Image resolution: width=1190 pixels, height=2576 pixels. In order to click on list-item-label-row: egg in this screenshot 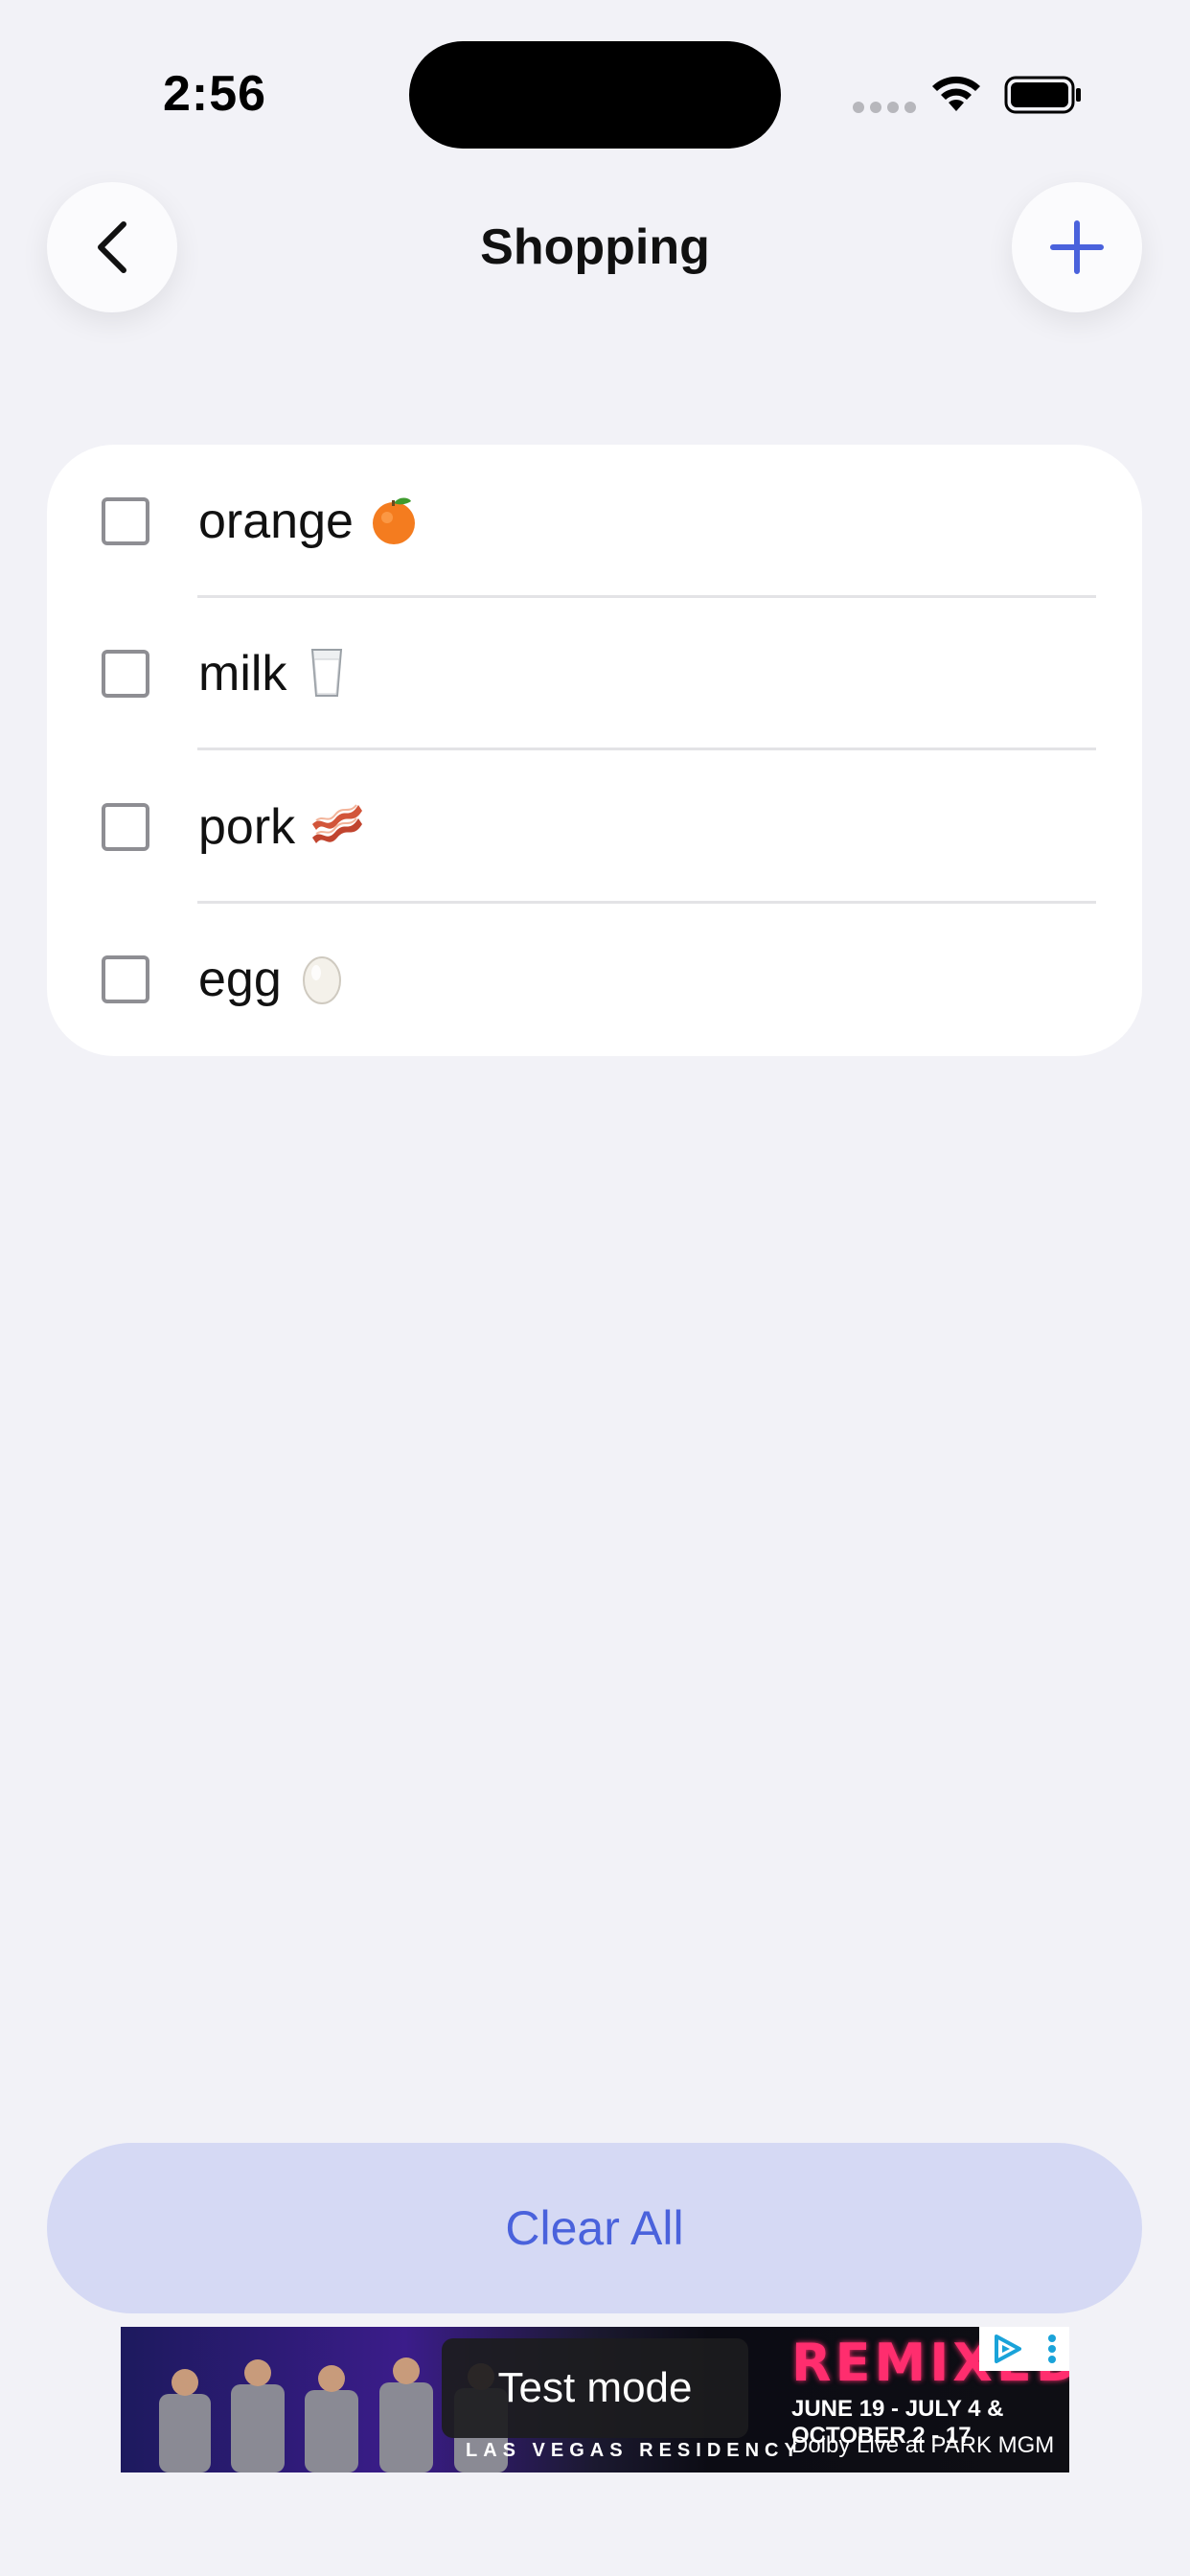, I will do `click(273, 979)`.